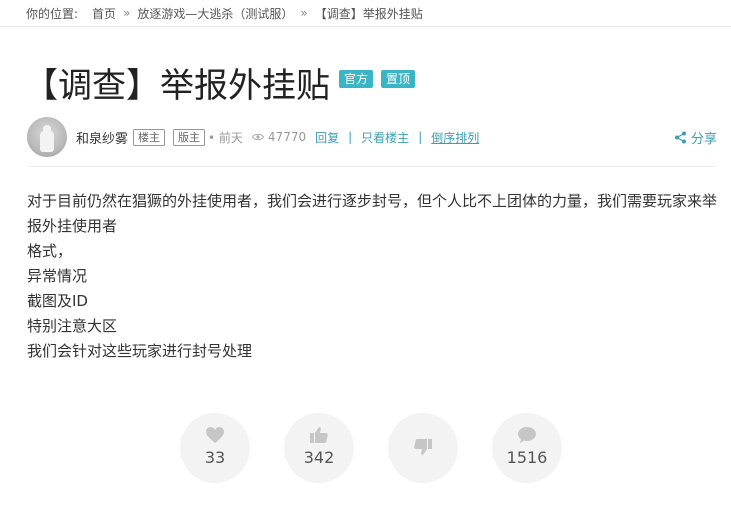 The image size is (731, 527). I want to click on breadcrumb-prefix: 你的位置:, so click(52, 13).